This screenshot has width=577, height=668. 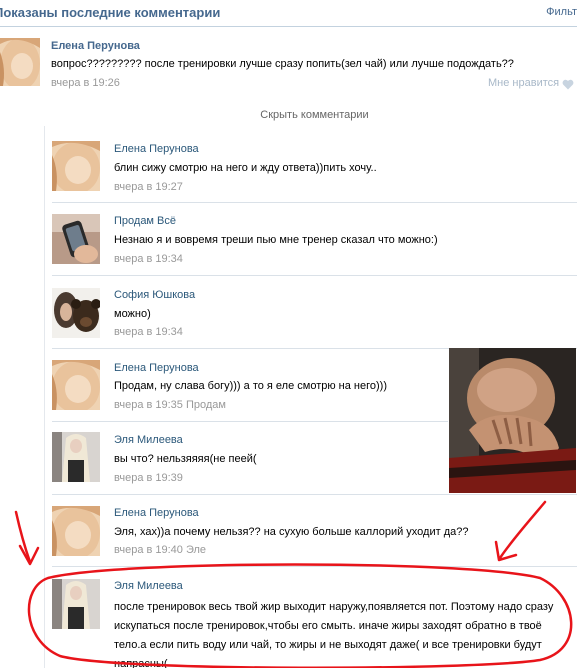 I want to click on comment-time: вчера в 19:35 Продам, so click(x=170, y=405).